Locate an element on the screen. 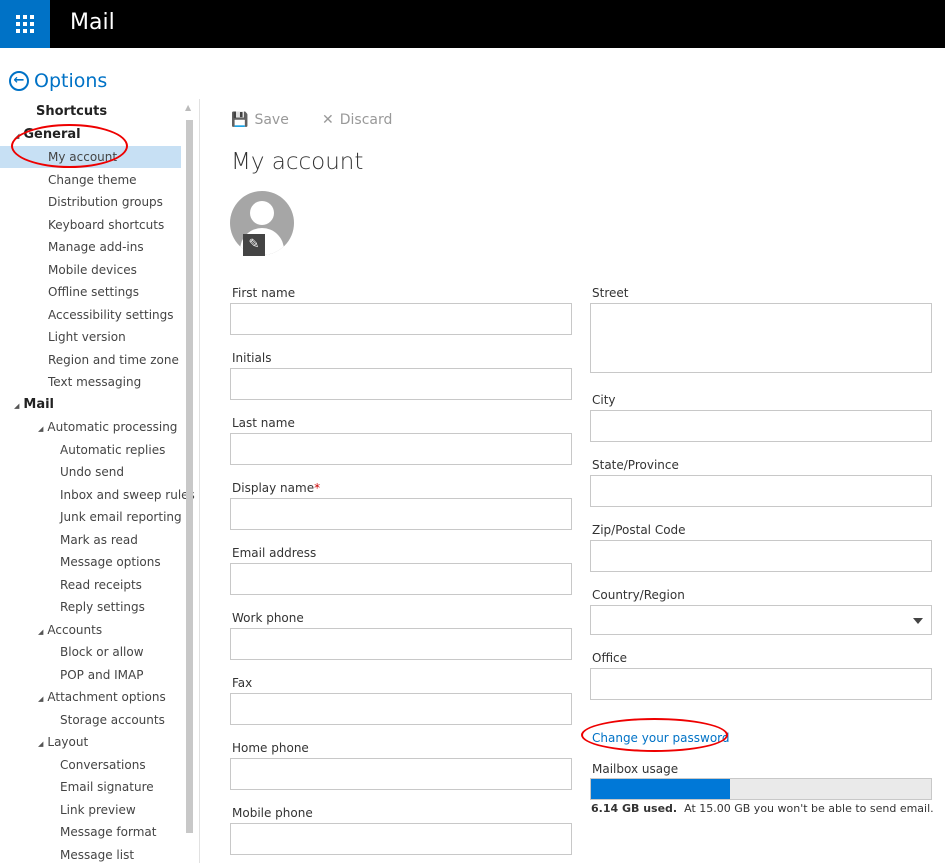  sidebar-item-offline-settings: Offline settings is located at coordinates (69, 292).